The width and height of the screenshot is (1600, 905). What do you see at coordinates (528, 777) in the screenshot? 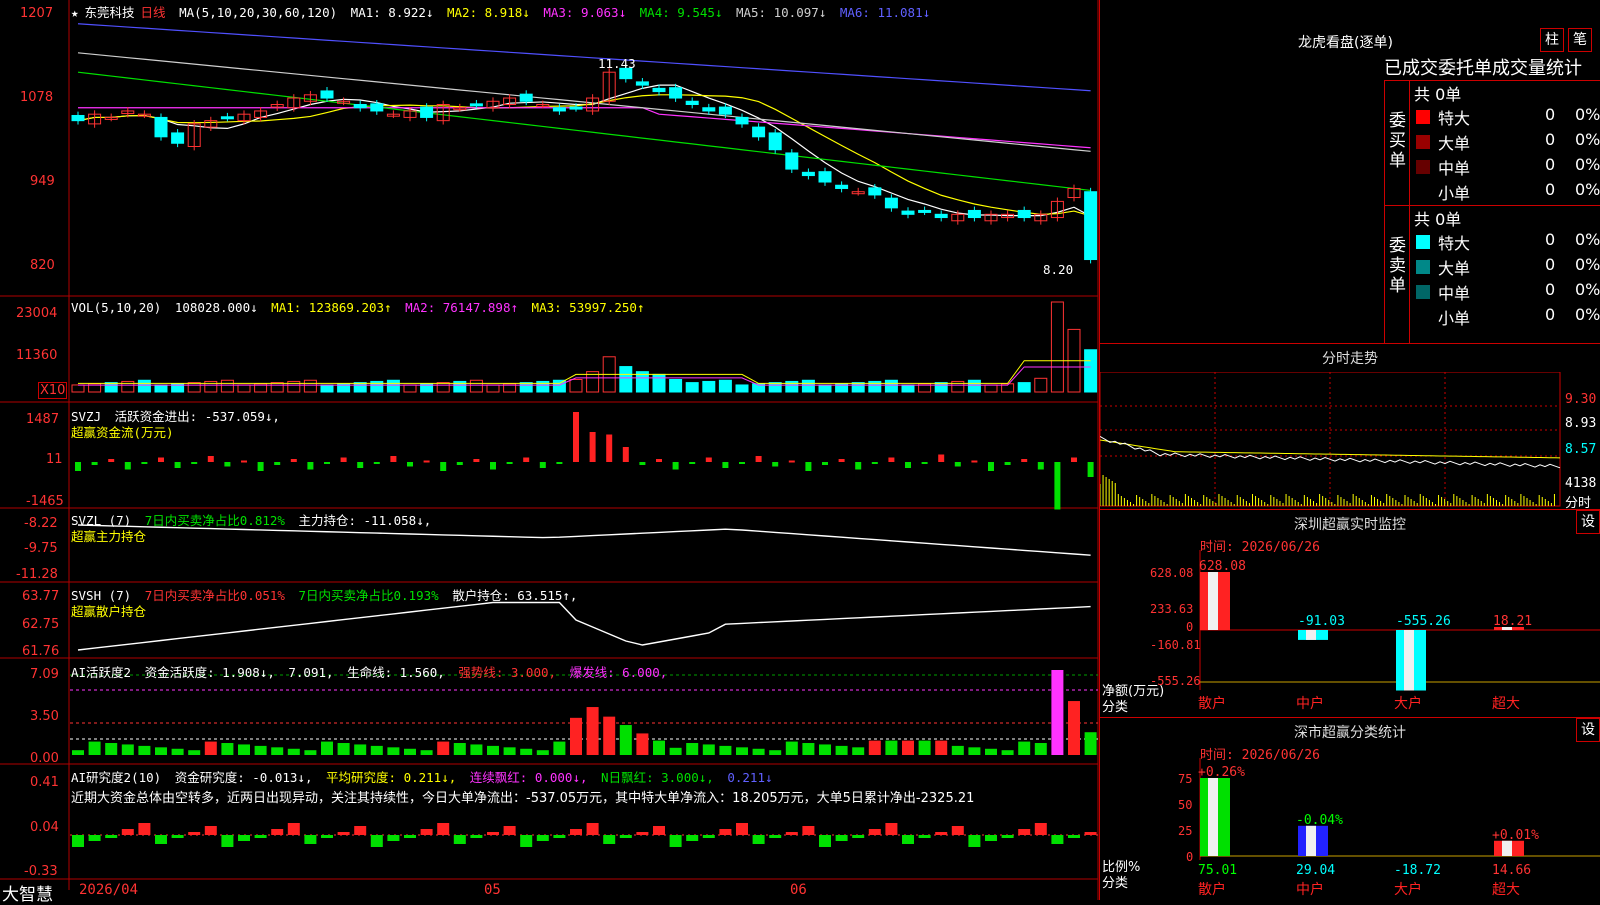
I see `ai2-consecutive: 连续飘红: 0.000↓,` at bounding box center [528, 777].